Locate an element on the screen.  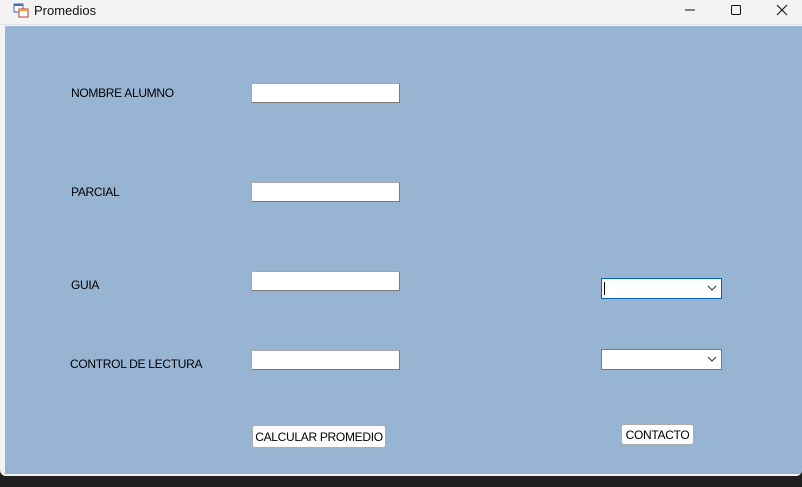
guia-label: GUIA is located at coordinates (85, 285).